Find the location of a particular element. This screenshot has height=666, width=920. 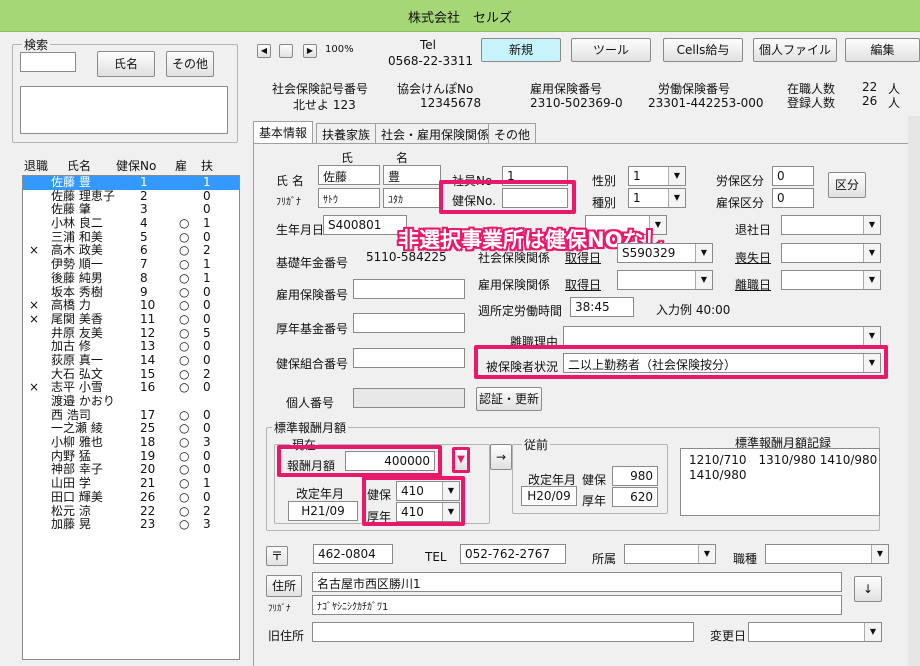

rouho-field: 0 is located at coordinates (793, 176).